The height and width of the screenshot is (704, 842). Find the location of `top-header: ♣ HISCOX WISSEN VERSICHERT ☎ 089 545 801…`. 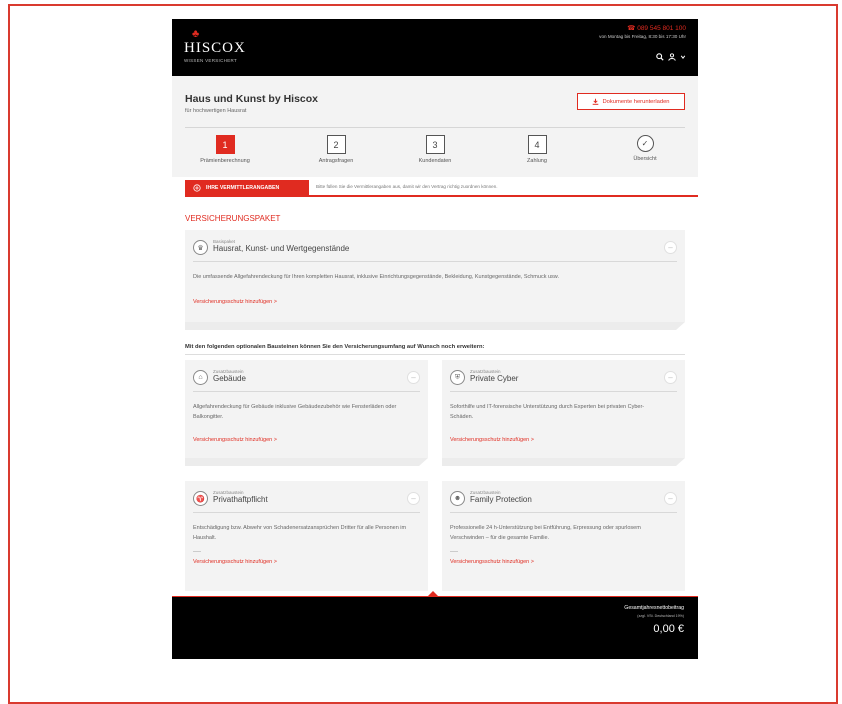

top-header: ♣ HISCOX WISSEN VERSICHERT ☎ 089 545 801… is located at coordinates (435, 47).